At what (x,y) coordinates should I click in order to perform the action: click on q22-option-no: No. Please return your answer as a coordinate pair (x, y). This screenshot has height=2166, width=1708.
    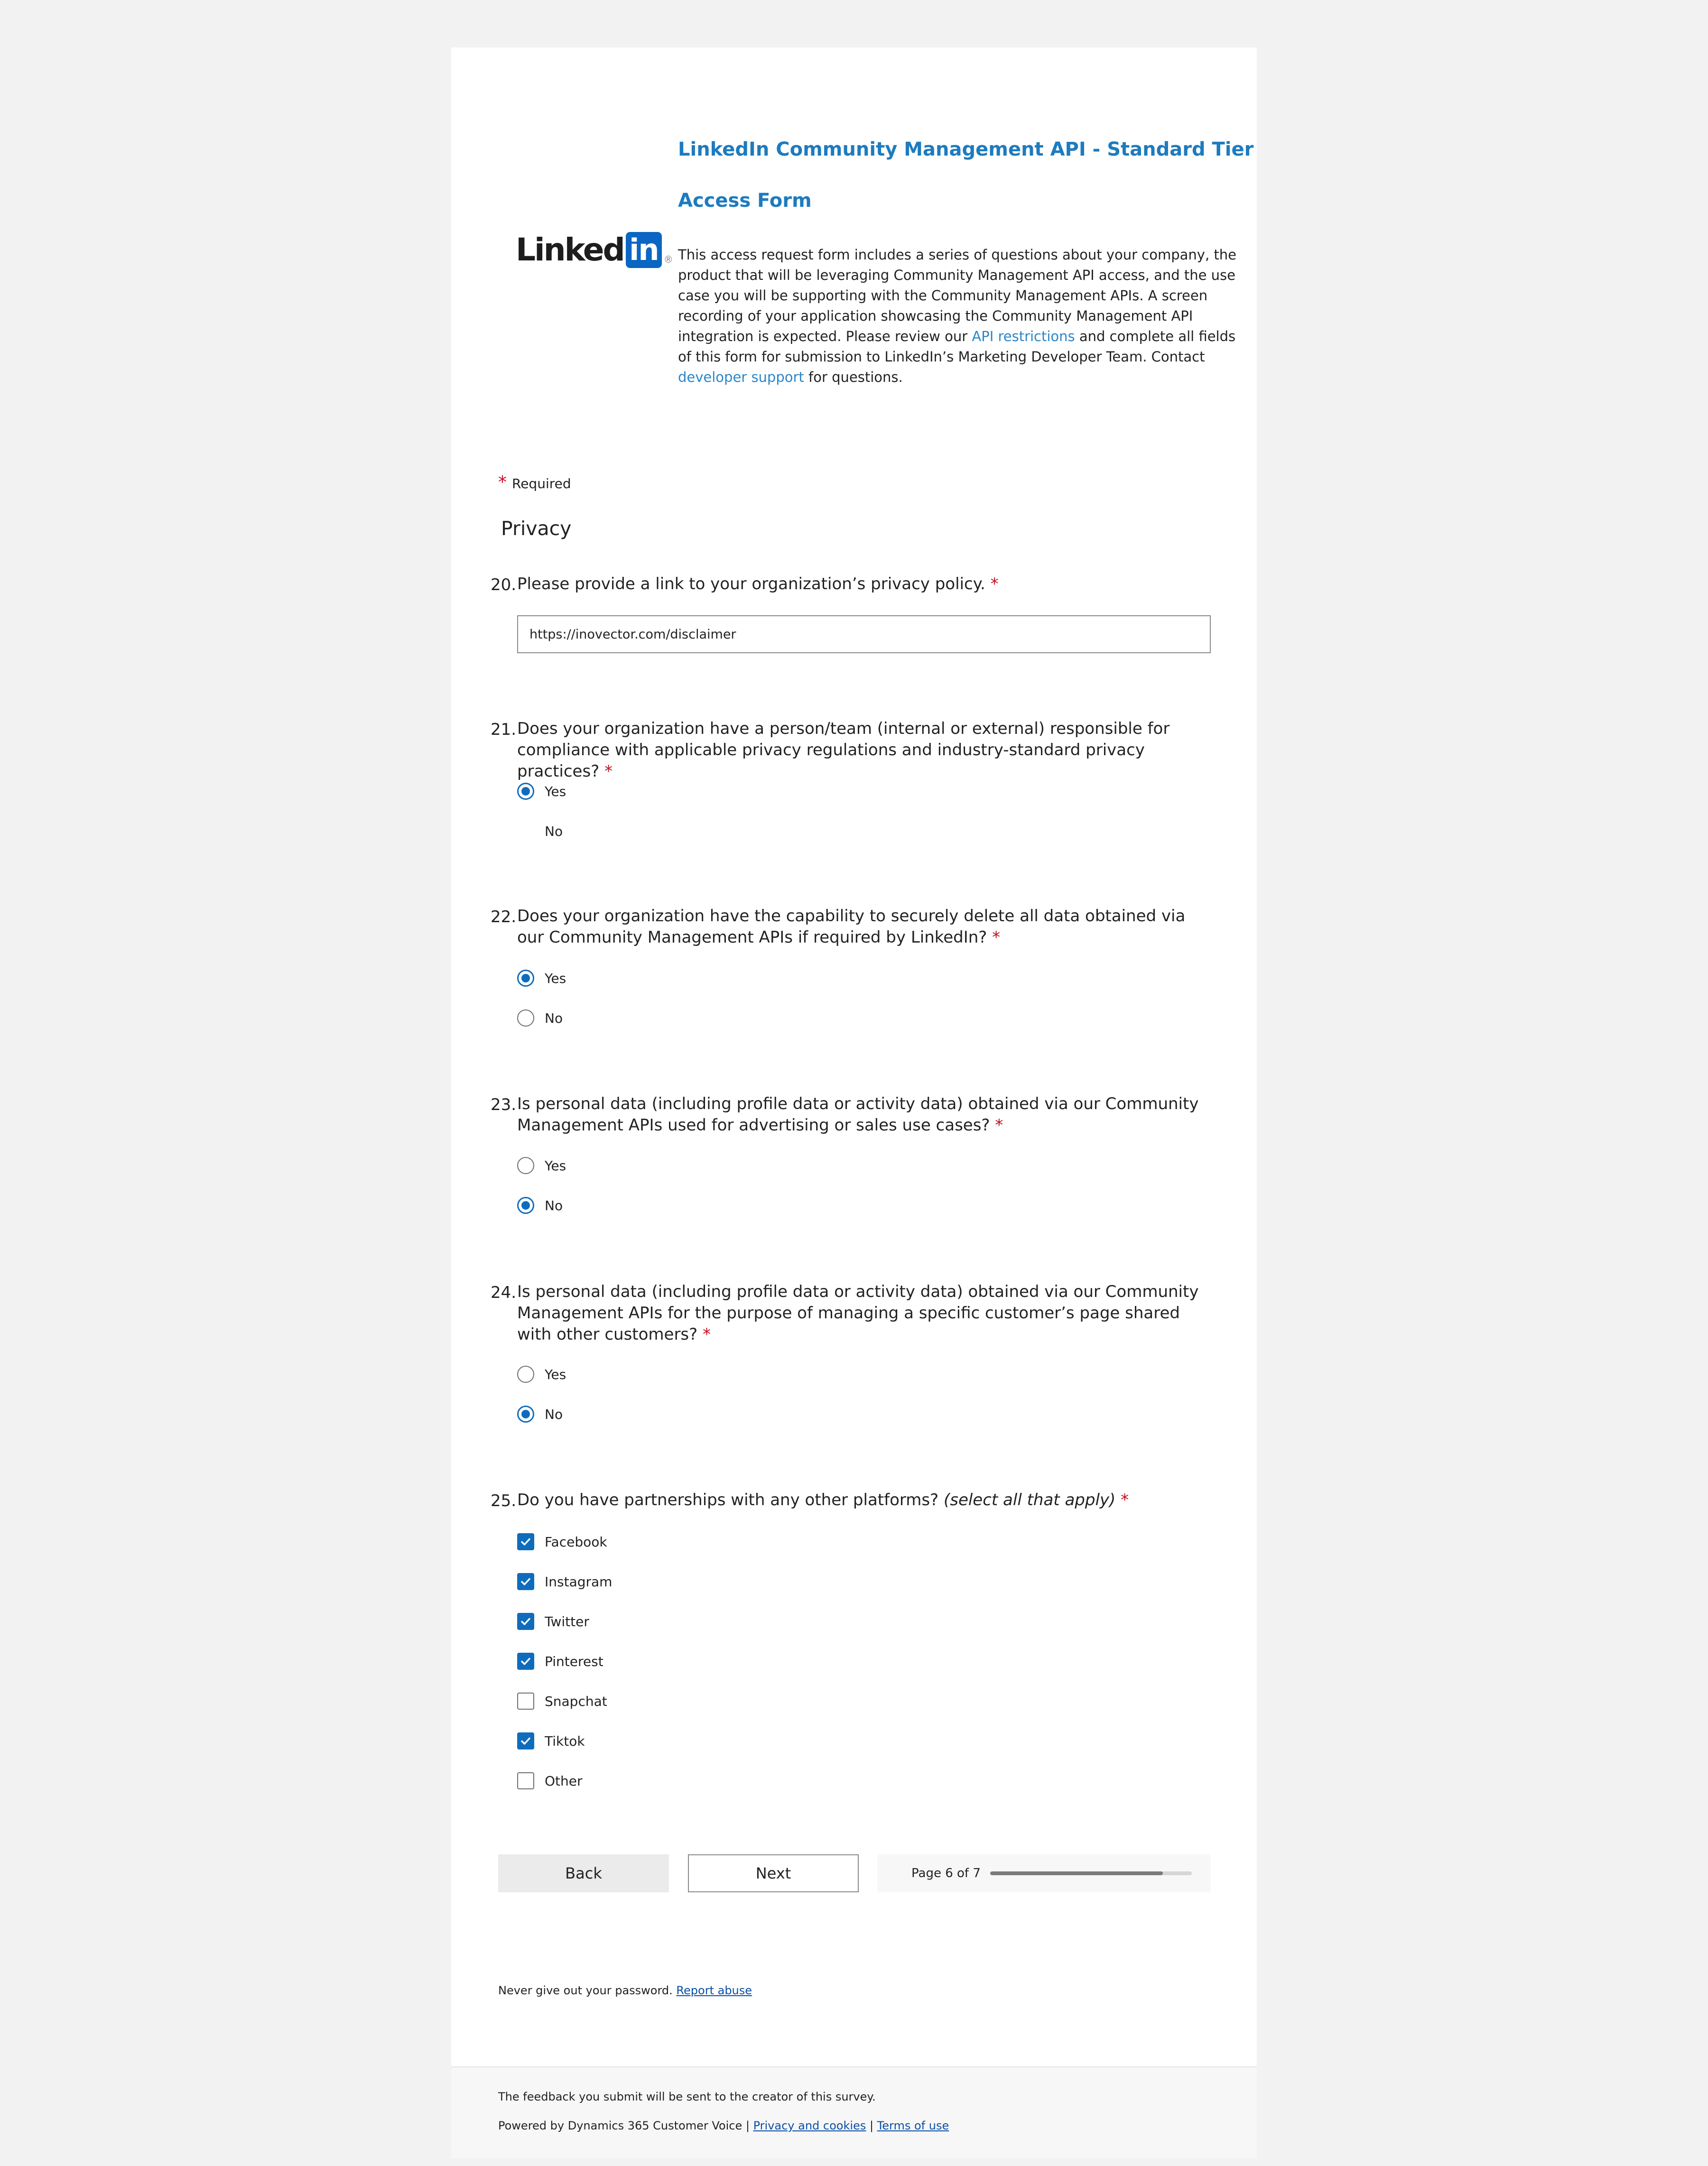
    Looking at the image, I should click on (540, 1018).